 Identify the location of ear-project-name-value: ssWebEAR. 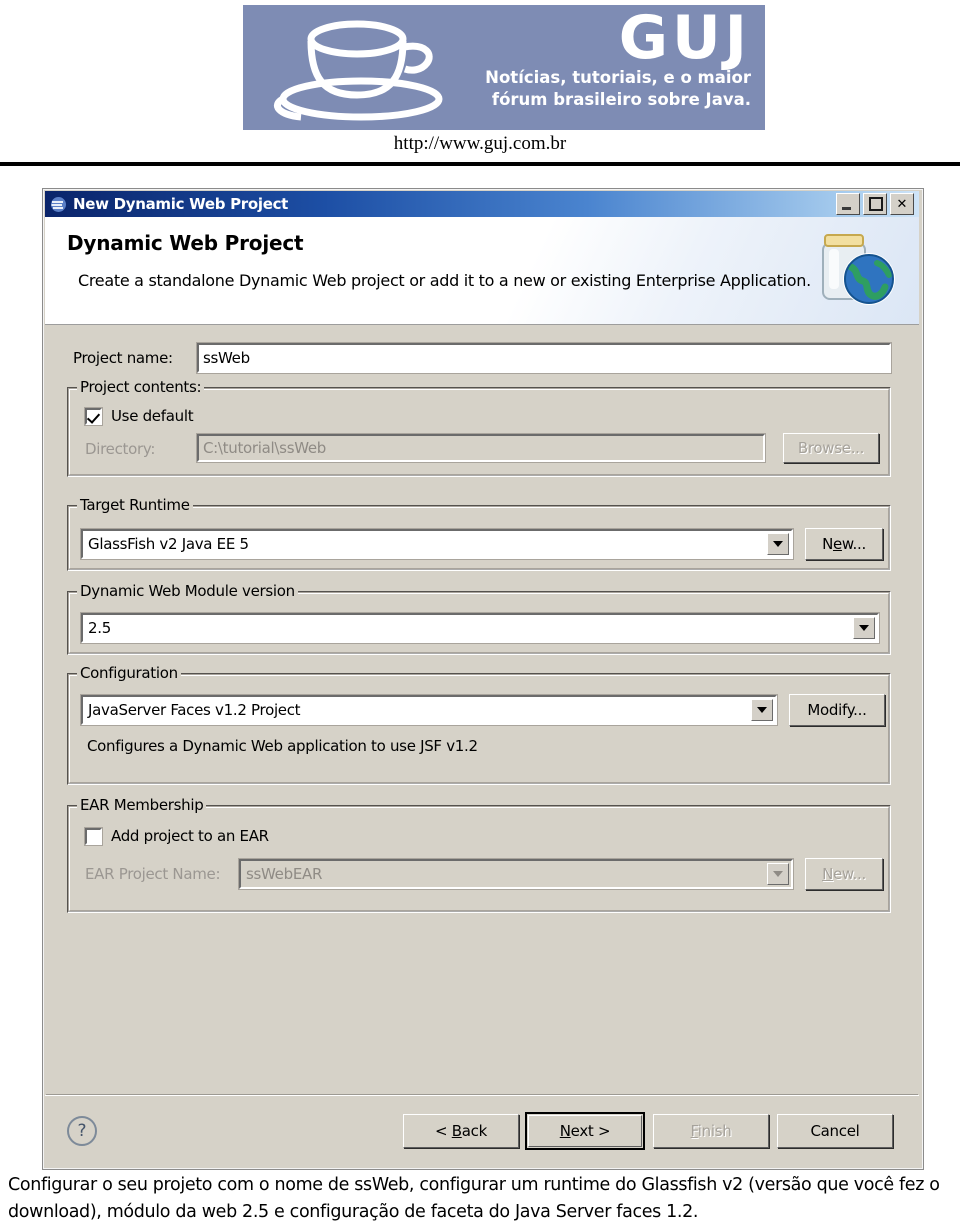
(284, 874).